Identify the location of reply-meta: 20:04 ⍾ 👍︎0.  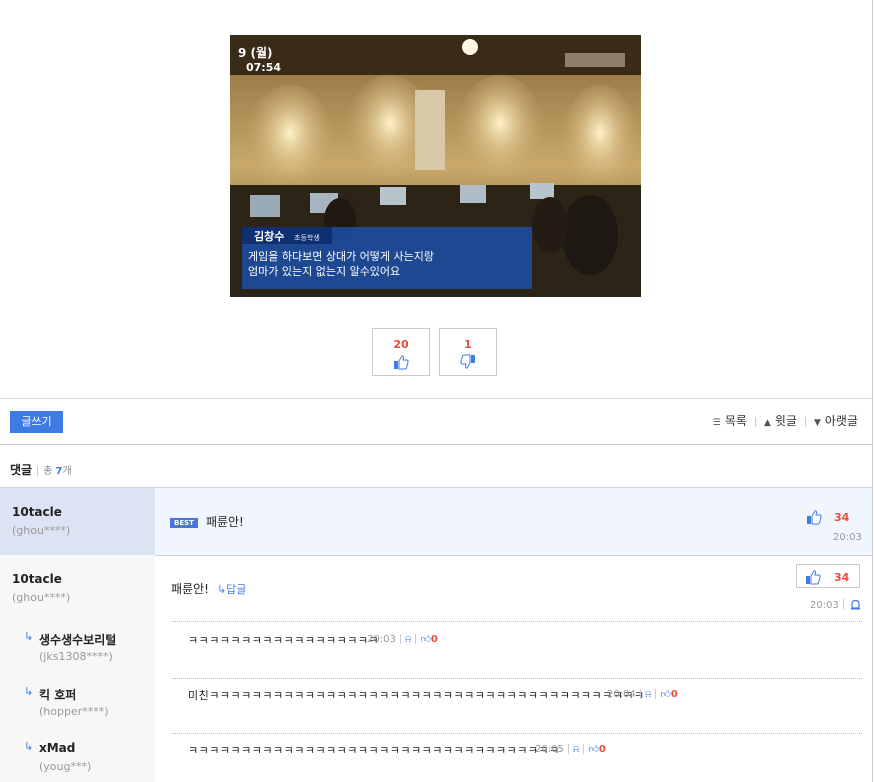
(642, 694).